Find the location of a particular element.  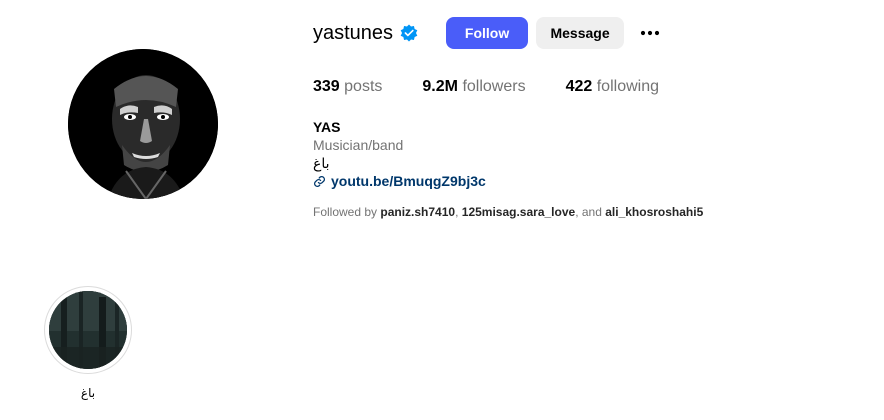

bio-name: YAS is located at coordinates (327, 127).